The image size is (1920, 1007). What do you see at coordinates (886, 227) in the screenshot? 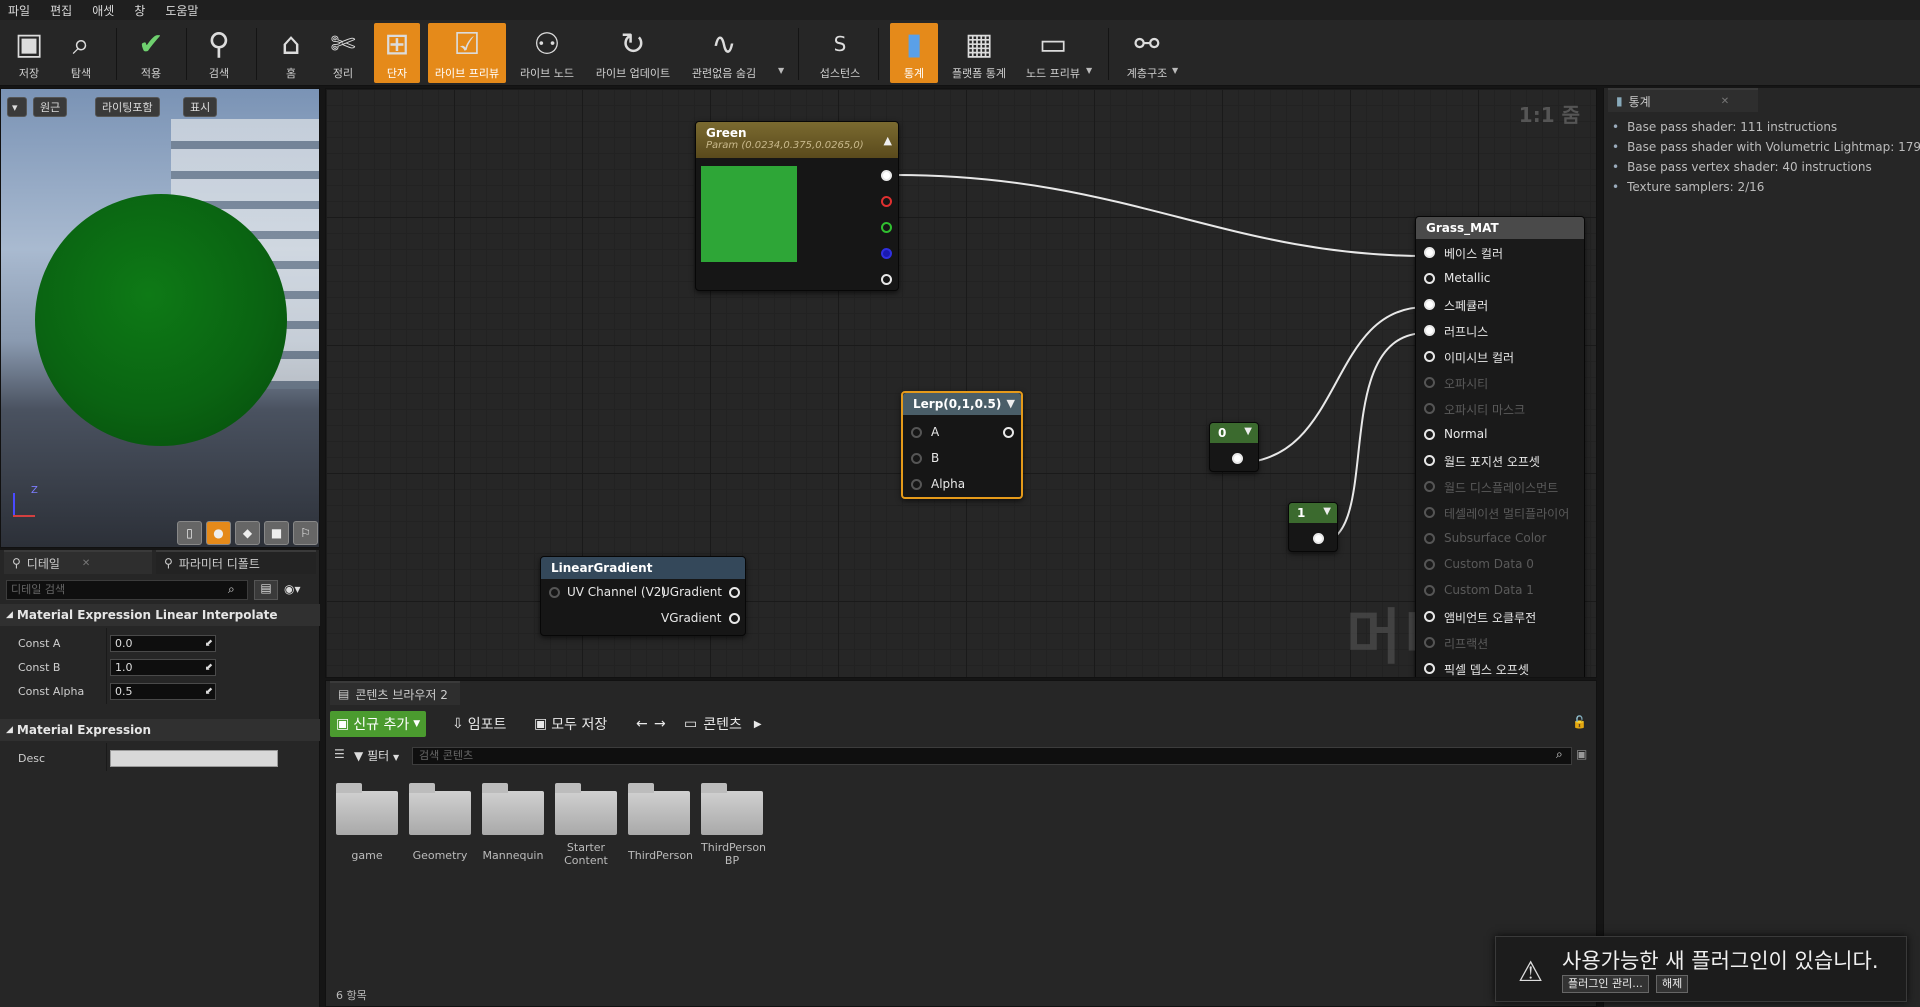
I see `output-pin-g` at bounding box center [886, 227].